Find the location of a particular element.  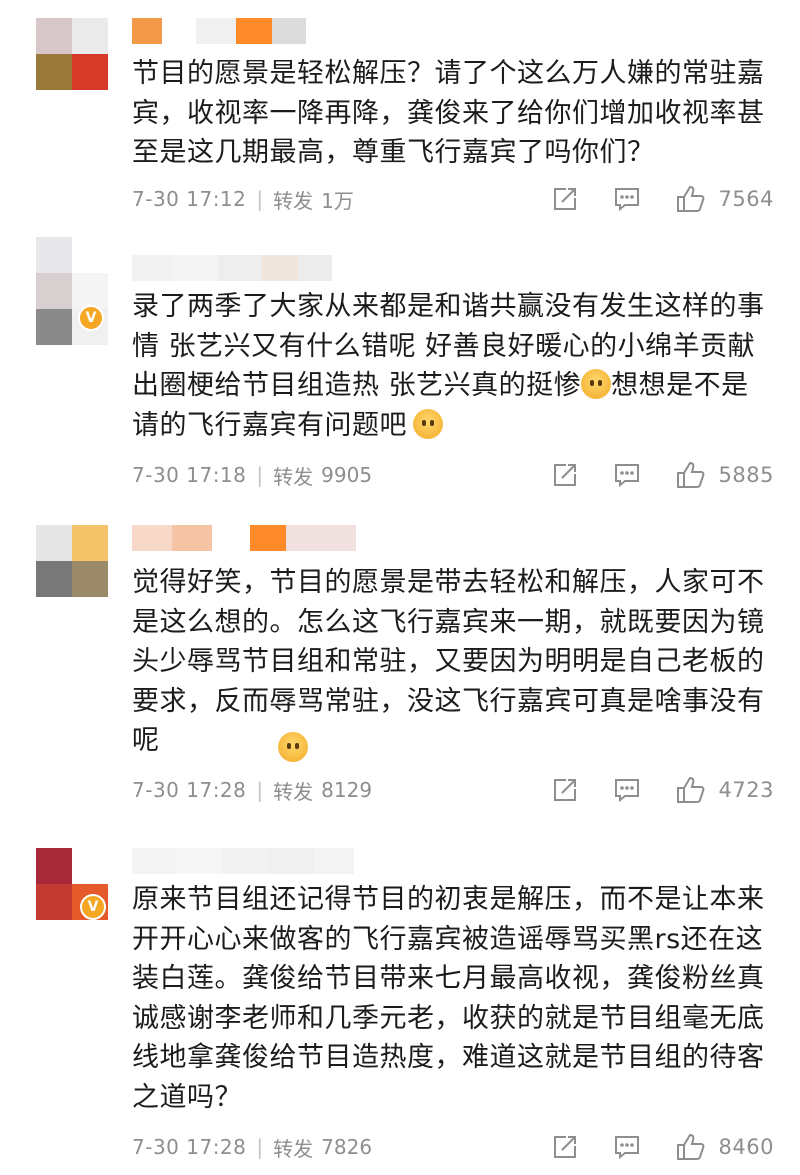

repost-count: 8129 is located at coordinates (347, 790).